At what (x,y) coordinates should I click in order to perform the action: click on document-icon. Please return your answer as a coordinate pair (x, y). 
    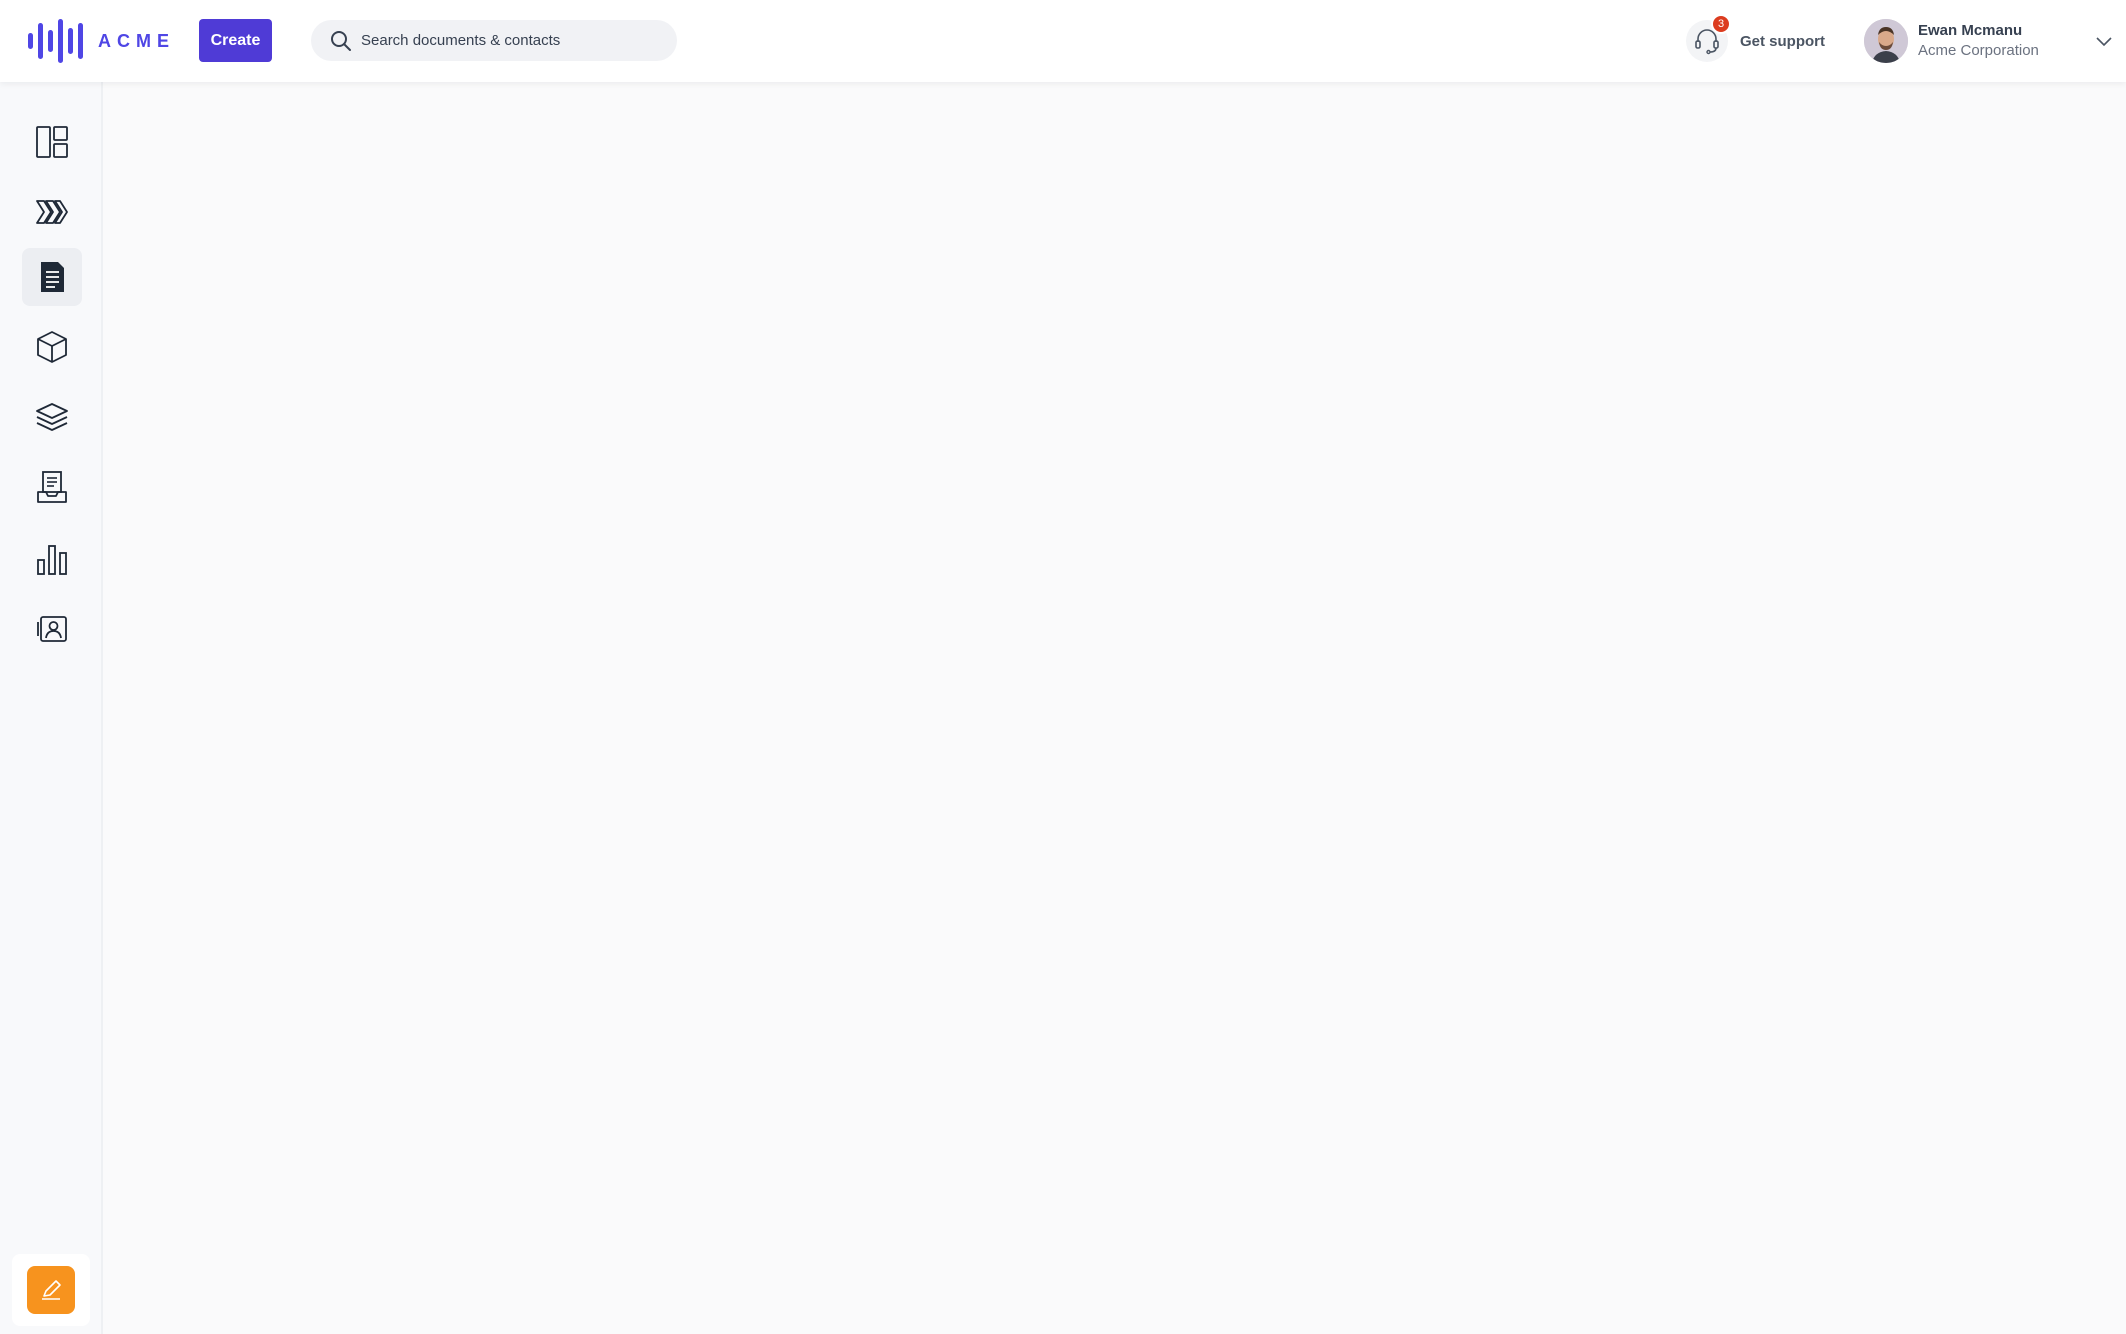
    Looking at the image, I should click on (52, 277).